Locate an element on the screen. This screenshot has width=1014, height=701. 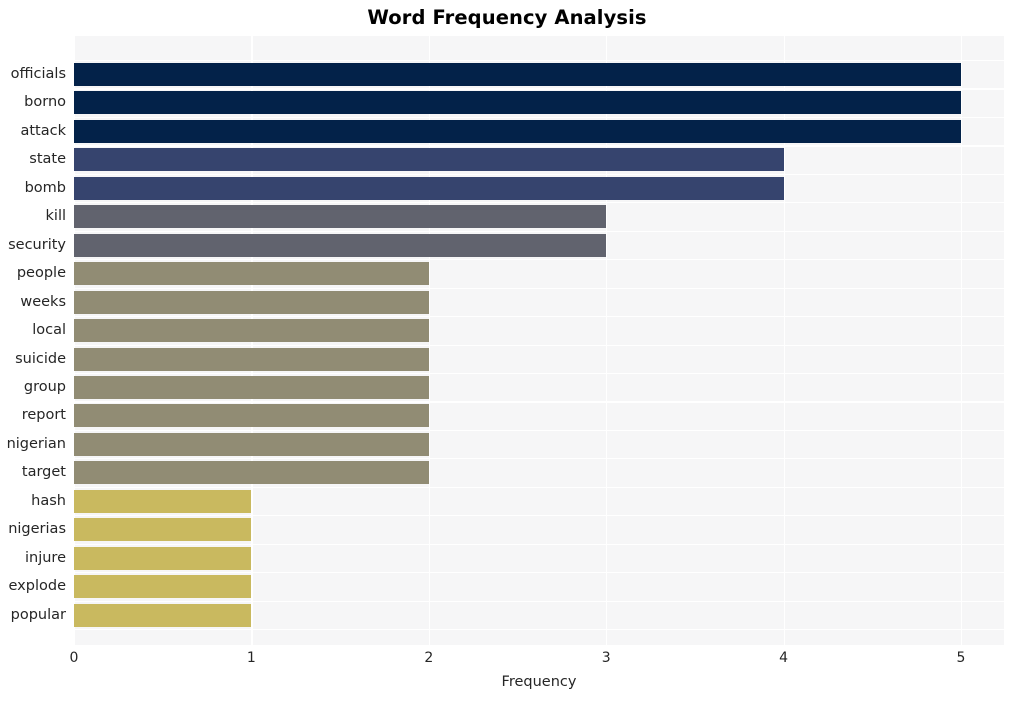
chart-title: Word Frequency Analysis is located at coordinates (507, 17).